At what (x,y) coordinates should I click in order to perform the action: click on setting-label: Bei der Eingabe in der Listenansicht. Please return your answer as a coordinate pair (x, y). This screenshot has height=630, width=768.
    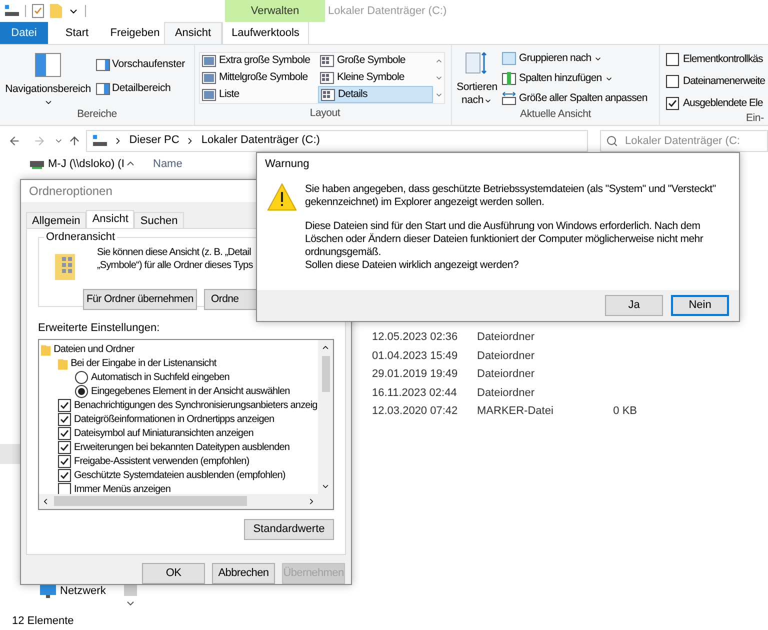
    Looking at the image, I should click on (143, 364).